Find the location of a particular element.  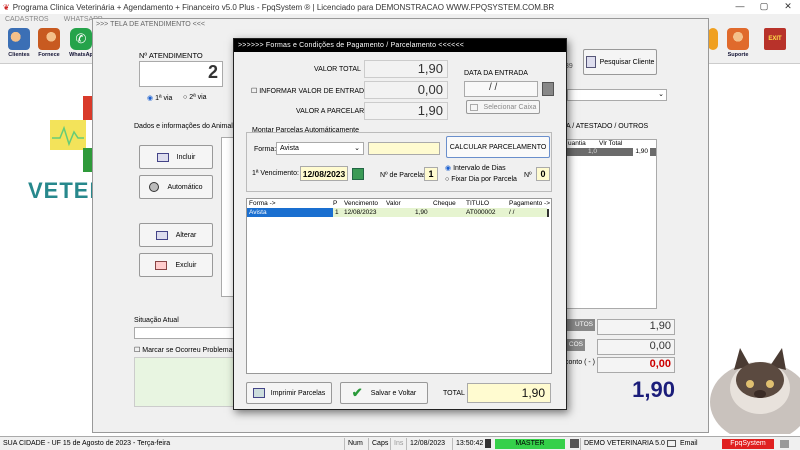

exit-button: EXIT is located at coordinates (775, 44).